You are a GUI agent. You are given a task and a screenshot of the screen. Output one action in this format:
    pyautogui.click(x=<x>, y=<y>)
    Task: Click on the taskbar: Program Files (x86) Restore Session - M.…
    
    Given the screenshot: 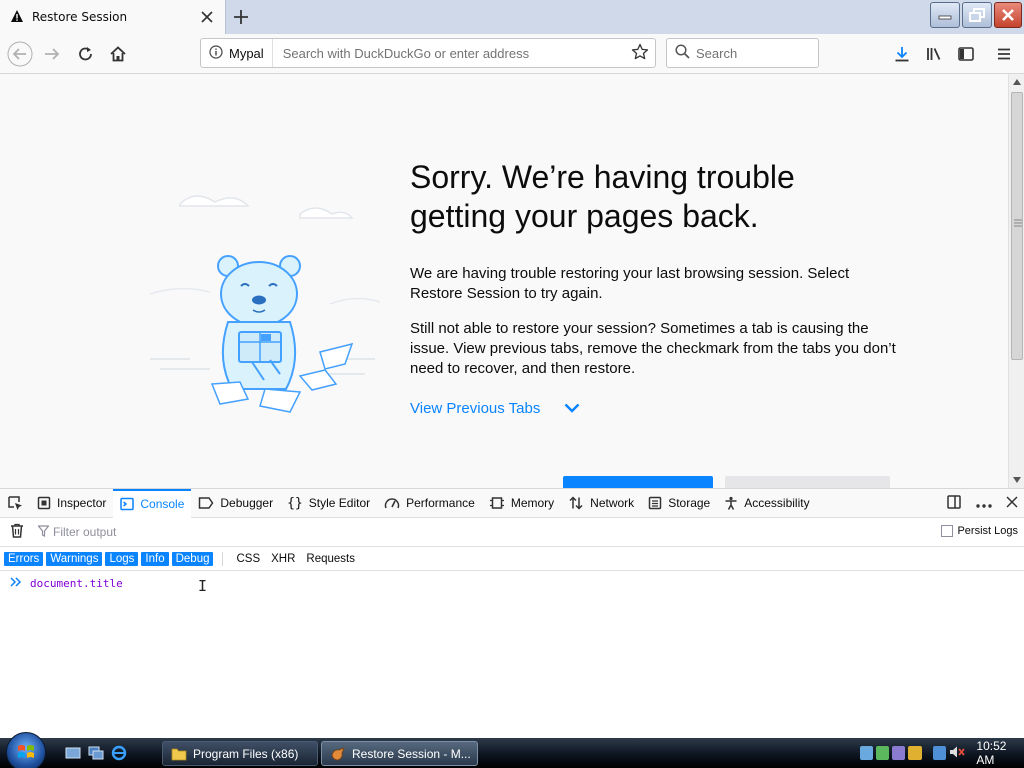 What is the action you would take?
    pyautogui.click(x=512, y=750)
    